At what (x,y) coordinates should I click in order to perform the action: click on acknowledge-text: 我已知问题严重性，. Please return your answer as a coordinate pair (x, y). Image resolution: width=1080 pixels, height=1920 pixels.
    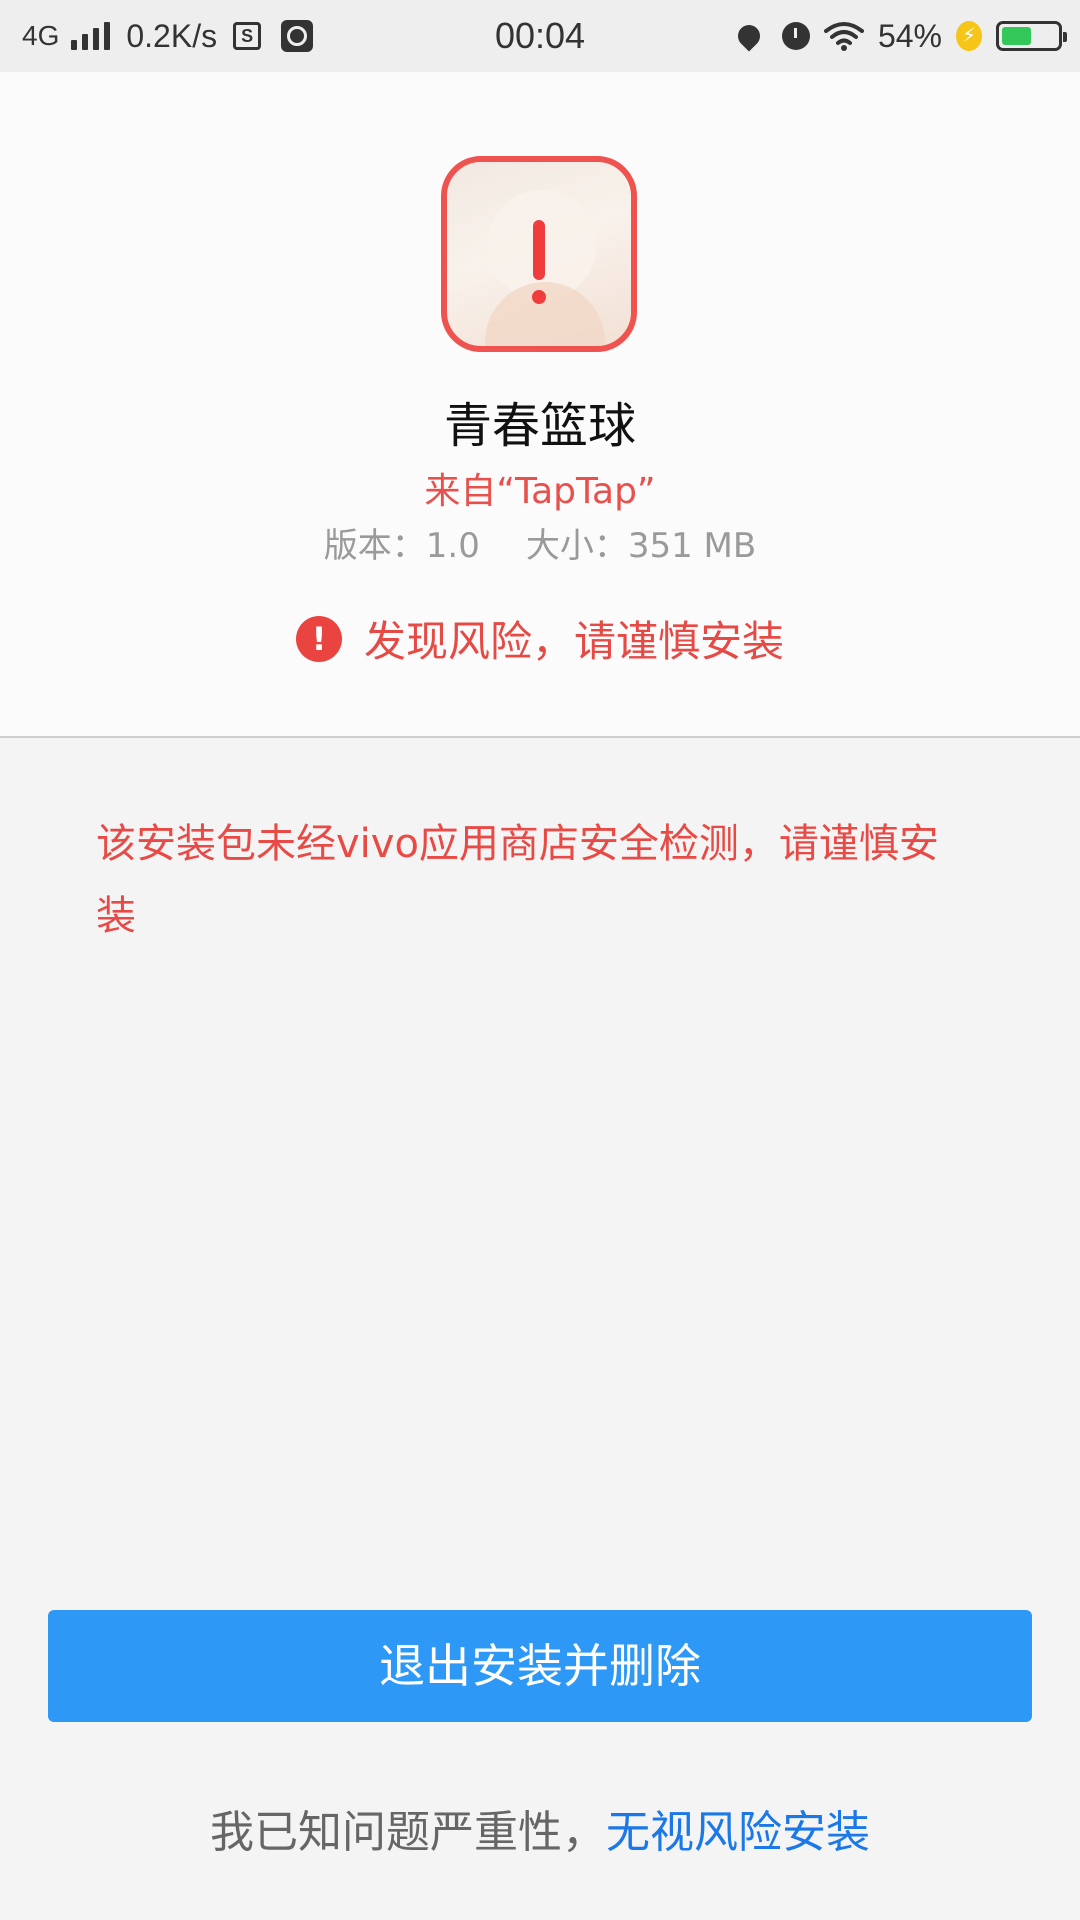
    Looking at the image, I should click on (408, 1832).